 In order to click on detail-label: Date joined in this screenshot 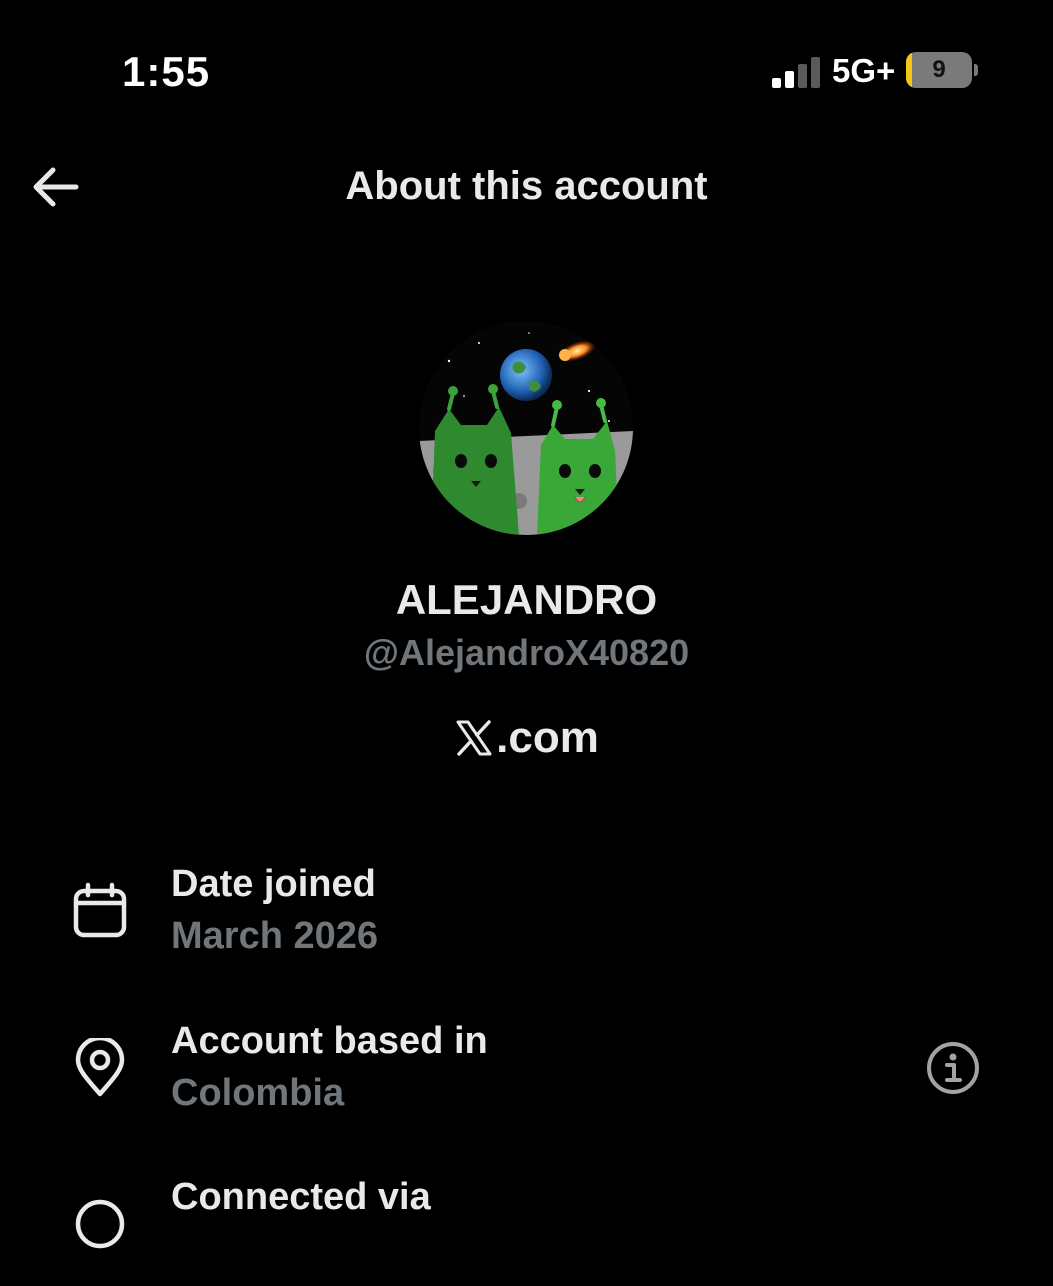, I will do `click(273, 884)`.